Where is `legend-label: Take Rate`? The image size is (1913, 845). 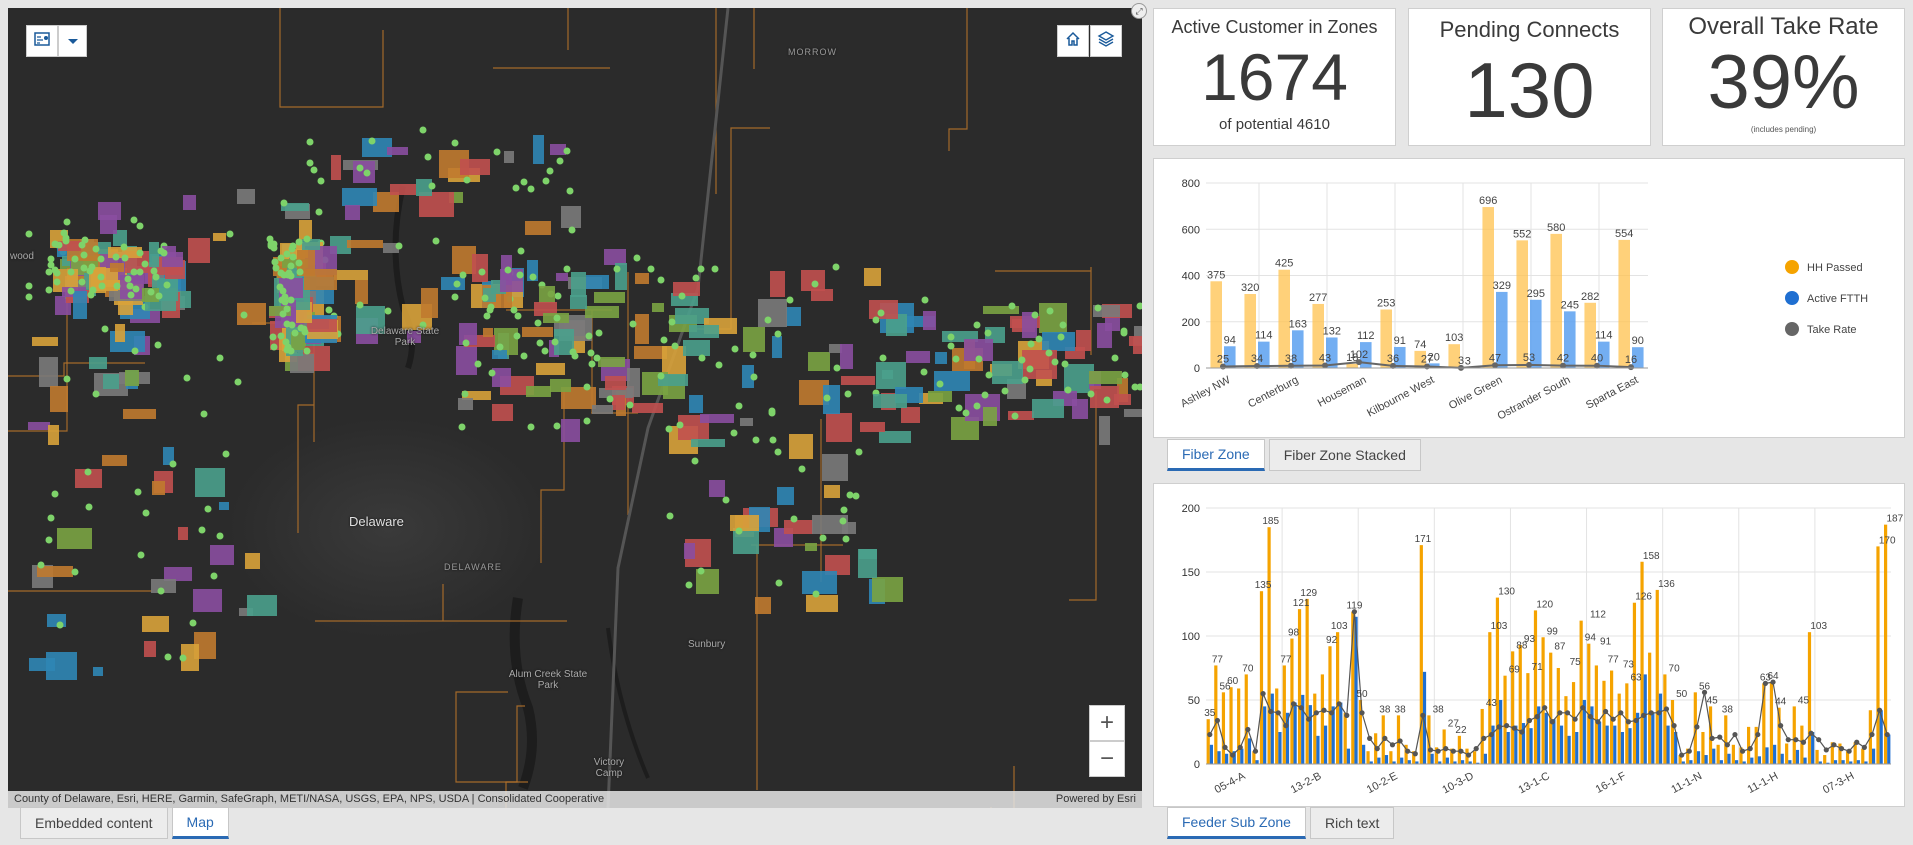 legend-label: Take Rate is located at coordinates (1832, 330).